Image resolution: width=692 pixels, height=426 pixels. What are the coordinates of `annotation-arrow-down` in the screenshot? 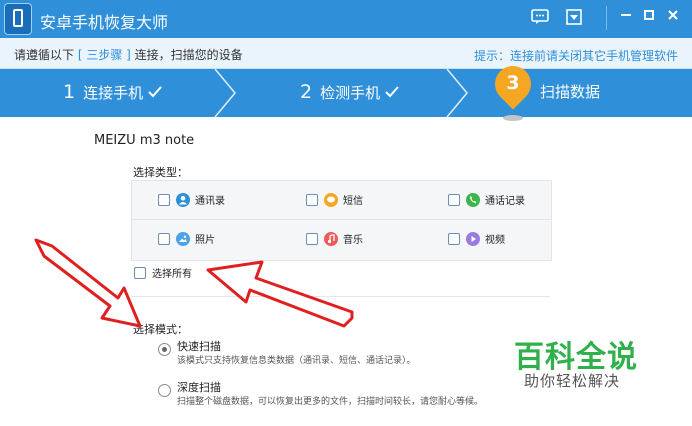 It's located at (88, 283).